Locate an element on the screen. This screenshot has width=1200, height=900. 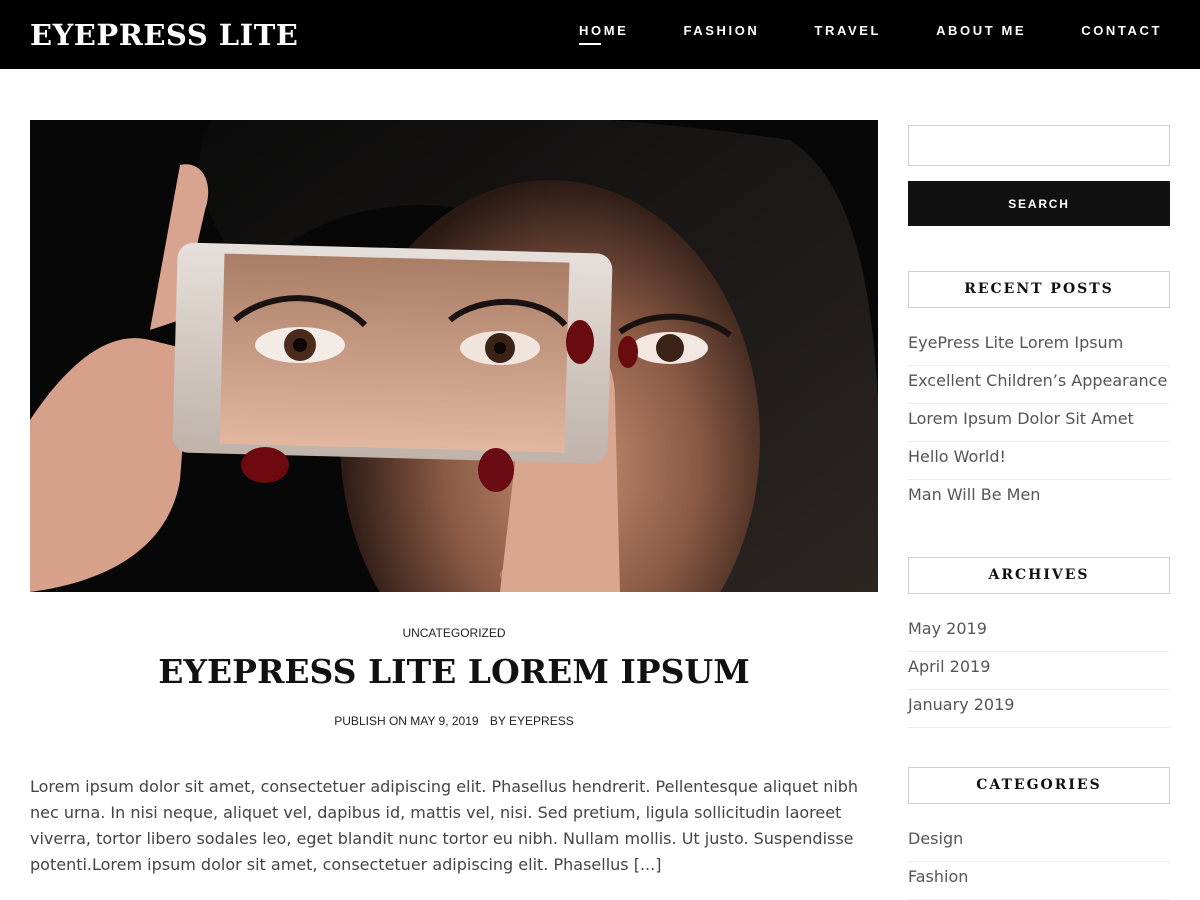
list-item: Man Will Be Men is located at coordinates (1039, 499).